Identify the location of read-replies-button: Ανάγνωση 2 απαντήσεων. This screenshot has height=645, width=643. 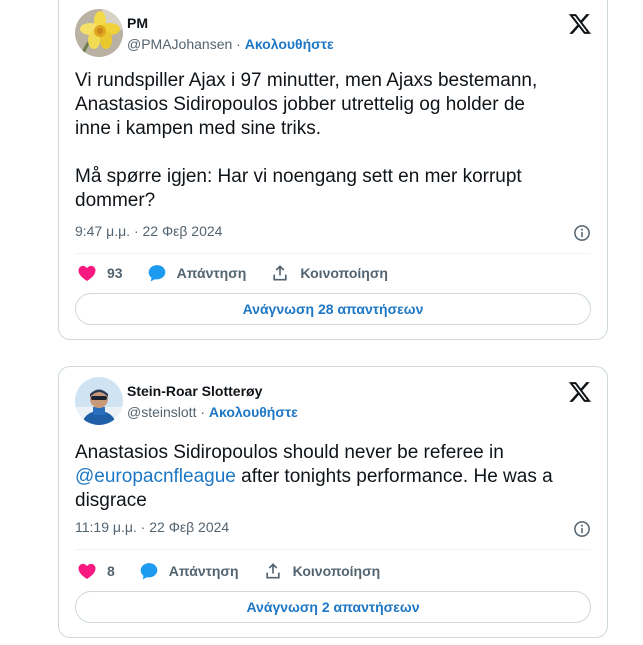
(333, 607).